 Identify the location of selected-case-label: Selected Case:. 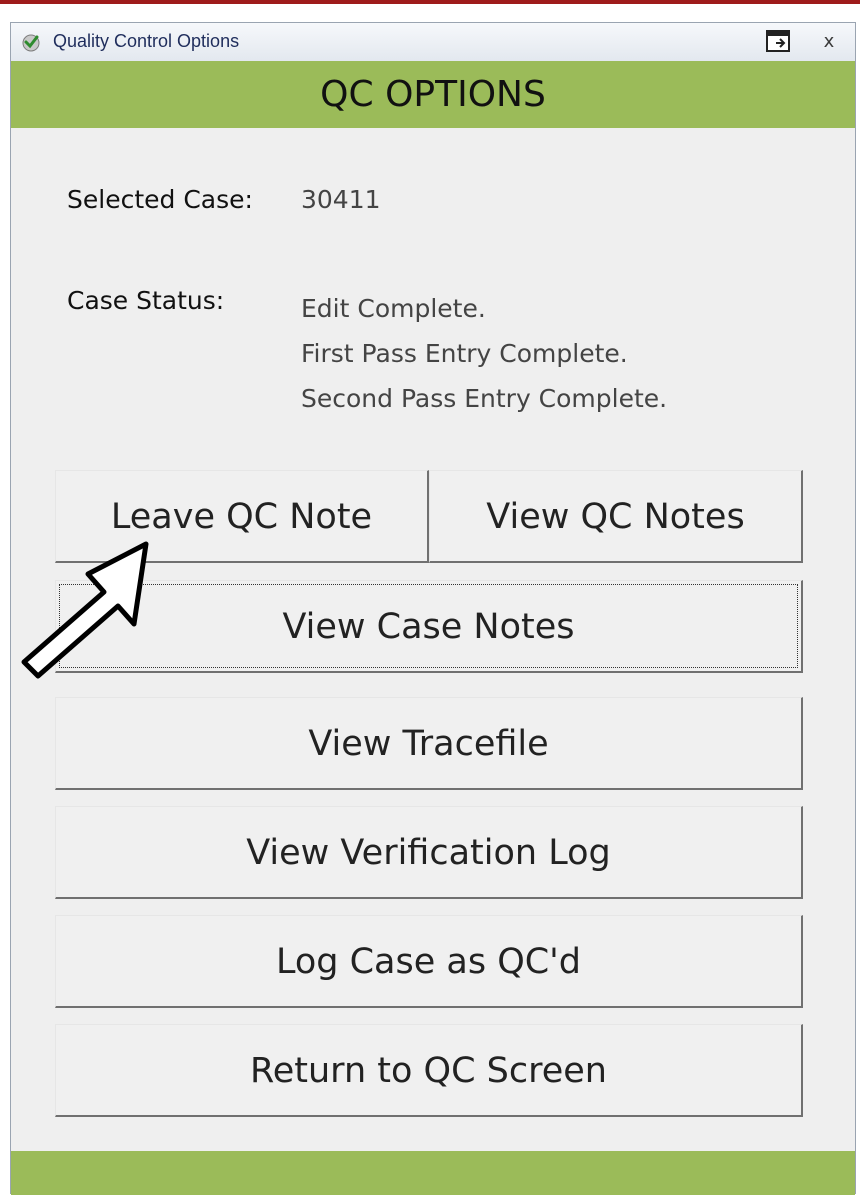
(160, 199).